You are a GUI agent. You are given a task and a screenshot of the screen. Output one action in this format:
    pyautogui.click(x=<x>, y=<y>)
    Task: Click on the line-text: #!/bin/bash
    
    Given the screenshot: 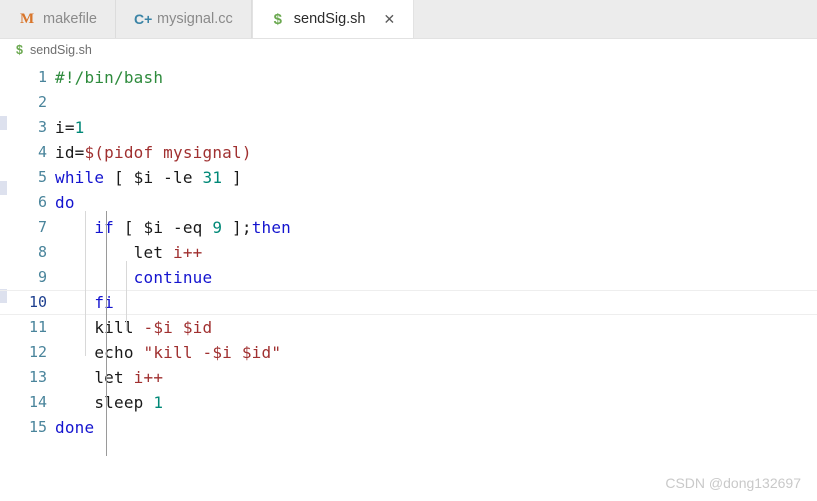 What is the action you would take?
    pyautogui.click(x=109, y=77)
    